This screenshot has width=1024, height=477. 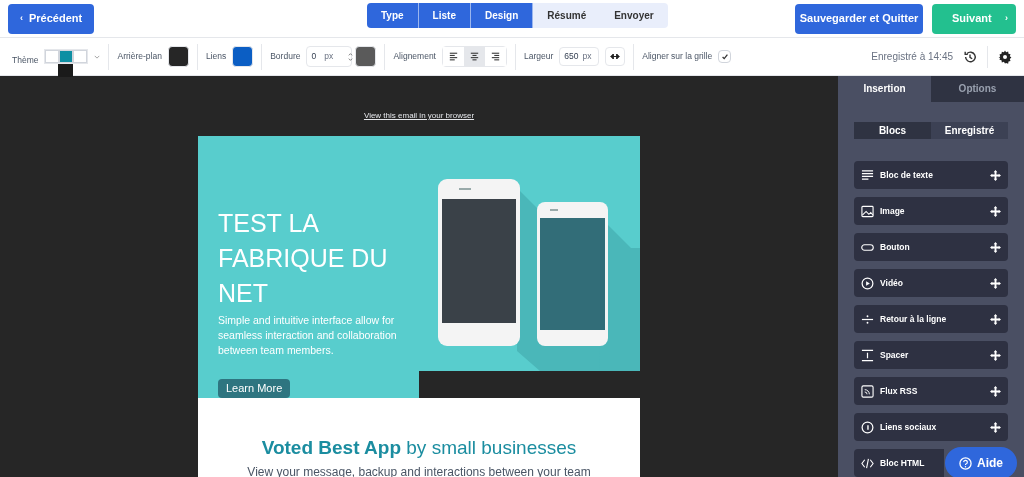 What do you see at coordinates (891, 283) in the screenshot?
I see `block-label: Vidéo` at bounding box center [891, 283].